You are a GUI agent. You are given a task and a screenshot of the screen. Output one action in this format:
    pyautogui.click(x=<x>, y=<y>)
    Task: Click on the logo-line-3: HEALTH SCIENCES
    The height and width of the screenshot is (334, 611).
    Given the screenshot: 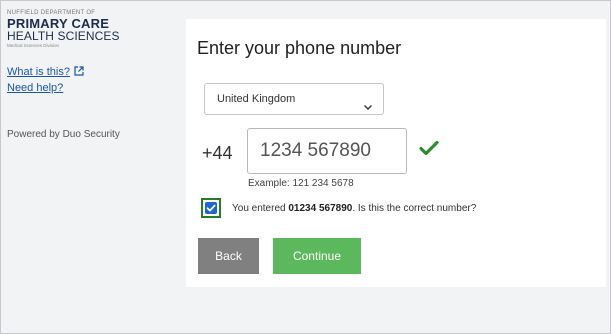 What is the action you would take?
    pyautogui.click(x=63, y=36)
    